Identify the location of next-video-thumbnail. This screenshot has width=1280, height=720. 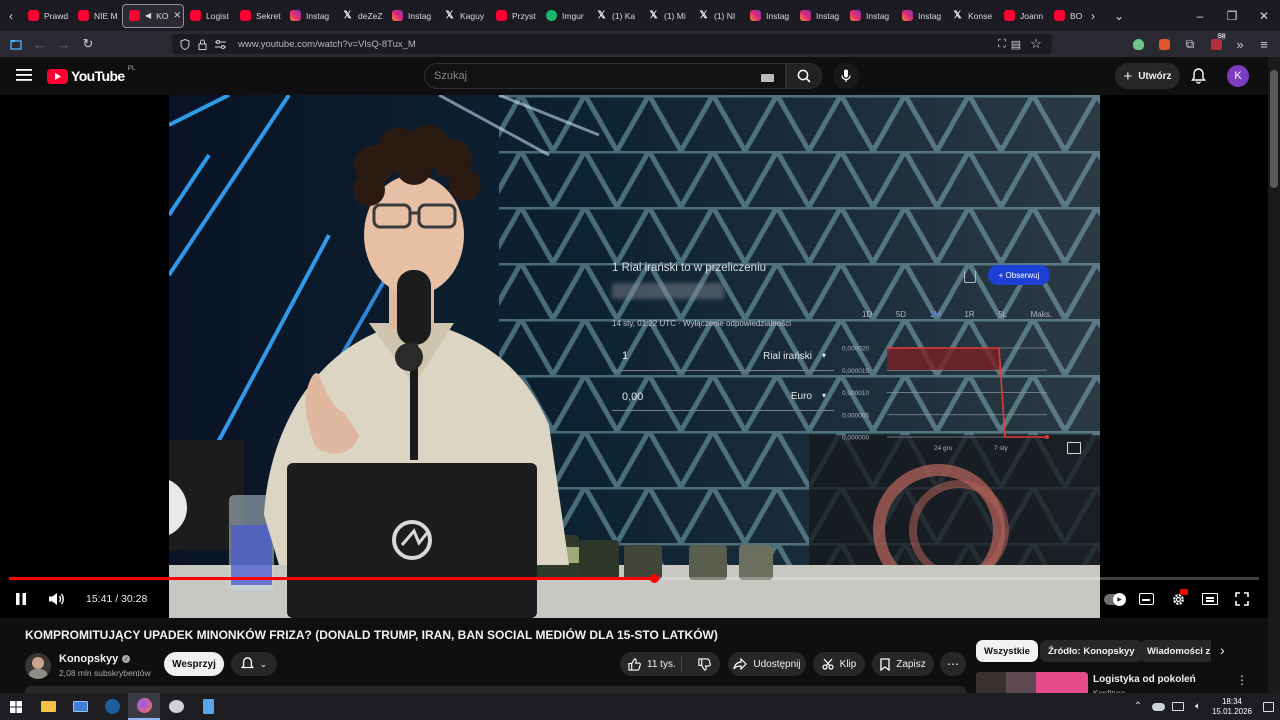
(1032, 682).